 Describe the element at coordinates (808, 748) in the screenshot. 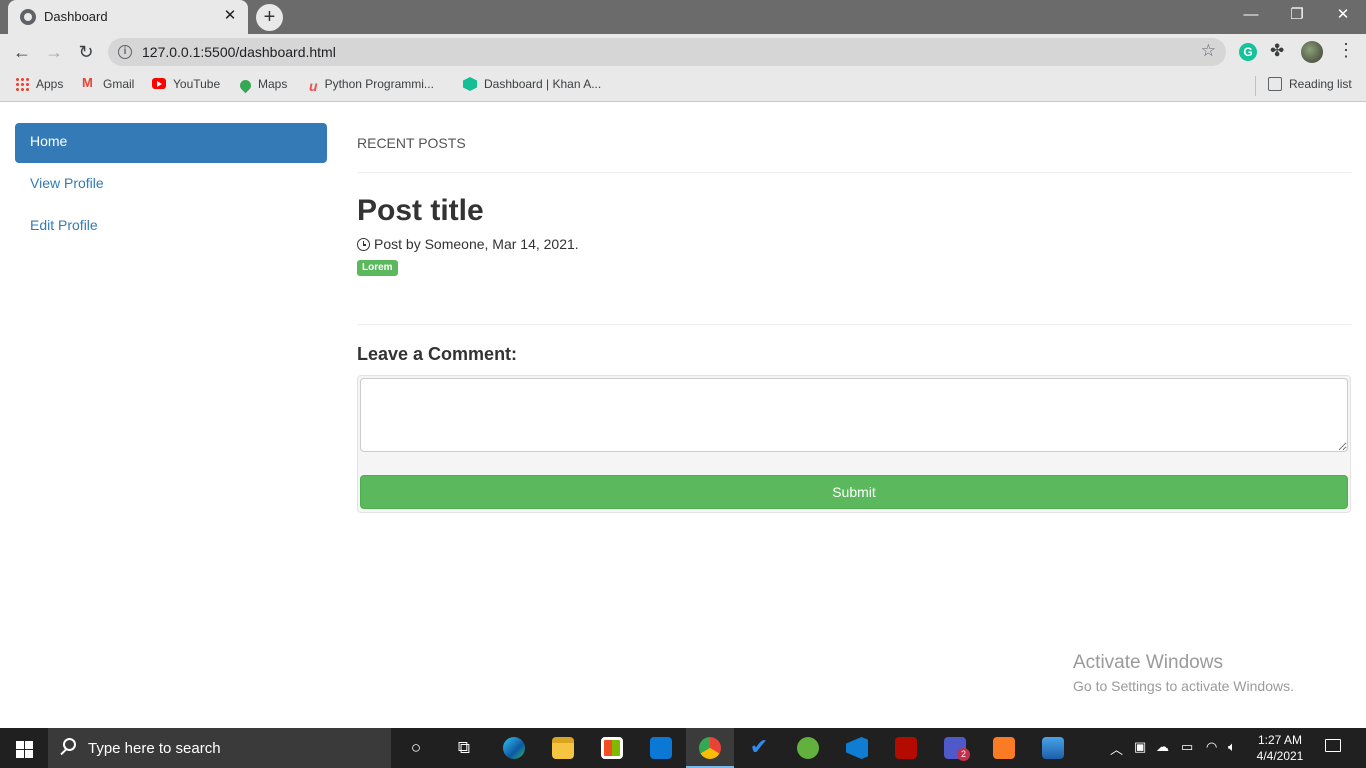

I see `utorrent-icon` at that location.